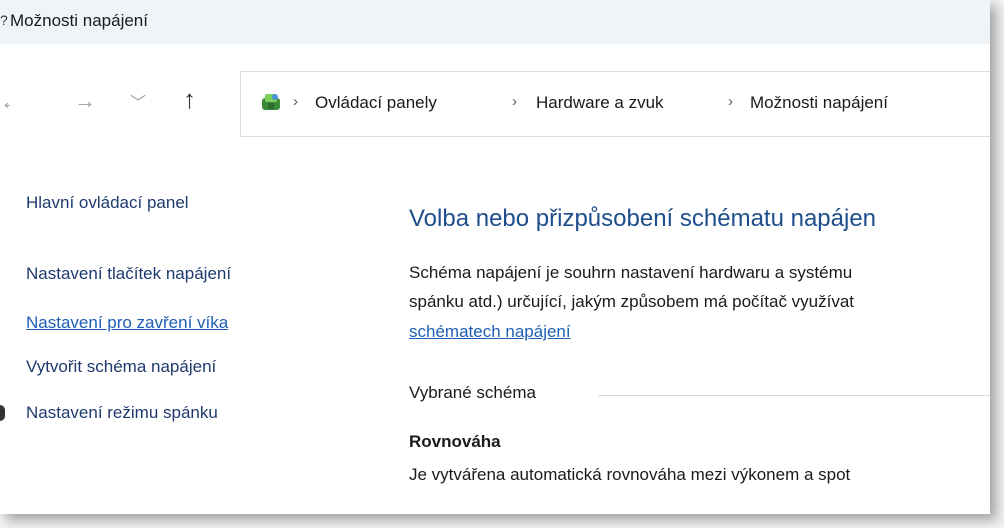  I want to click on recent-locations-chevron-icon: ﹀, so click(138, 104).